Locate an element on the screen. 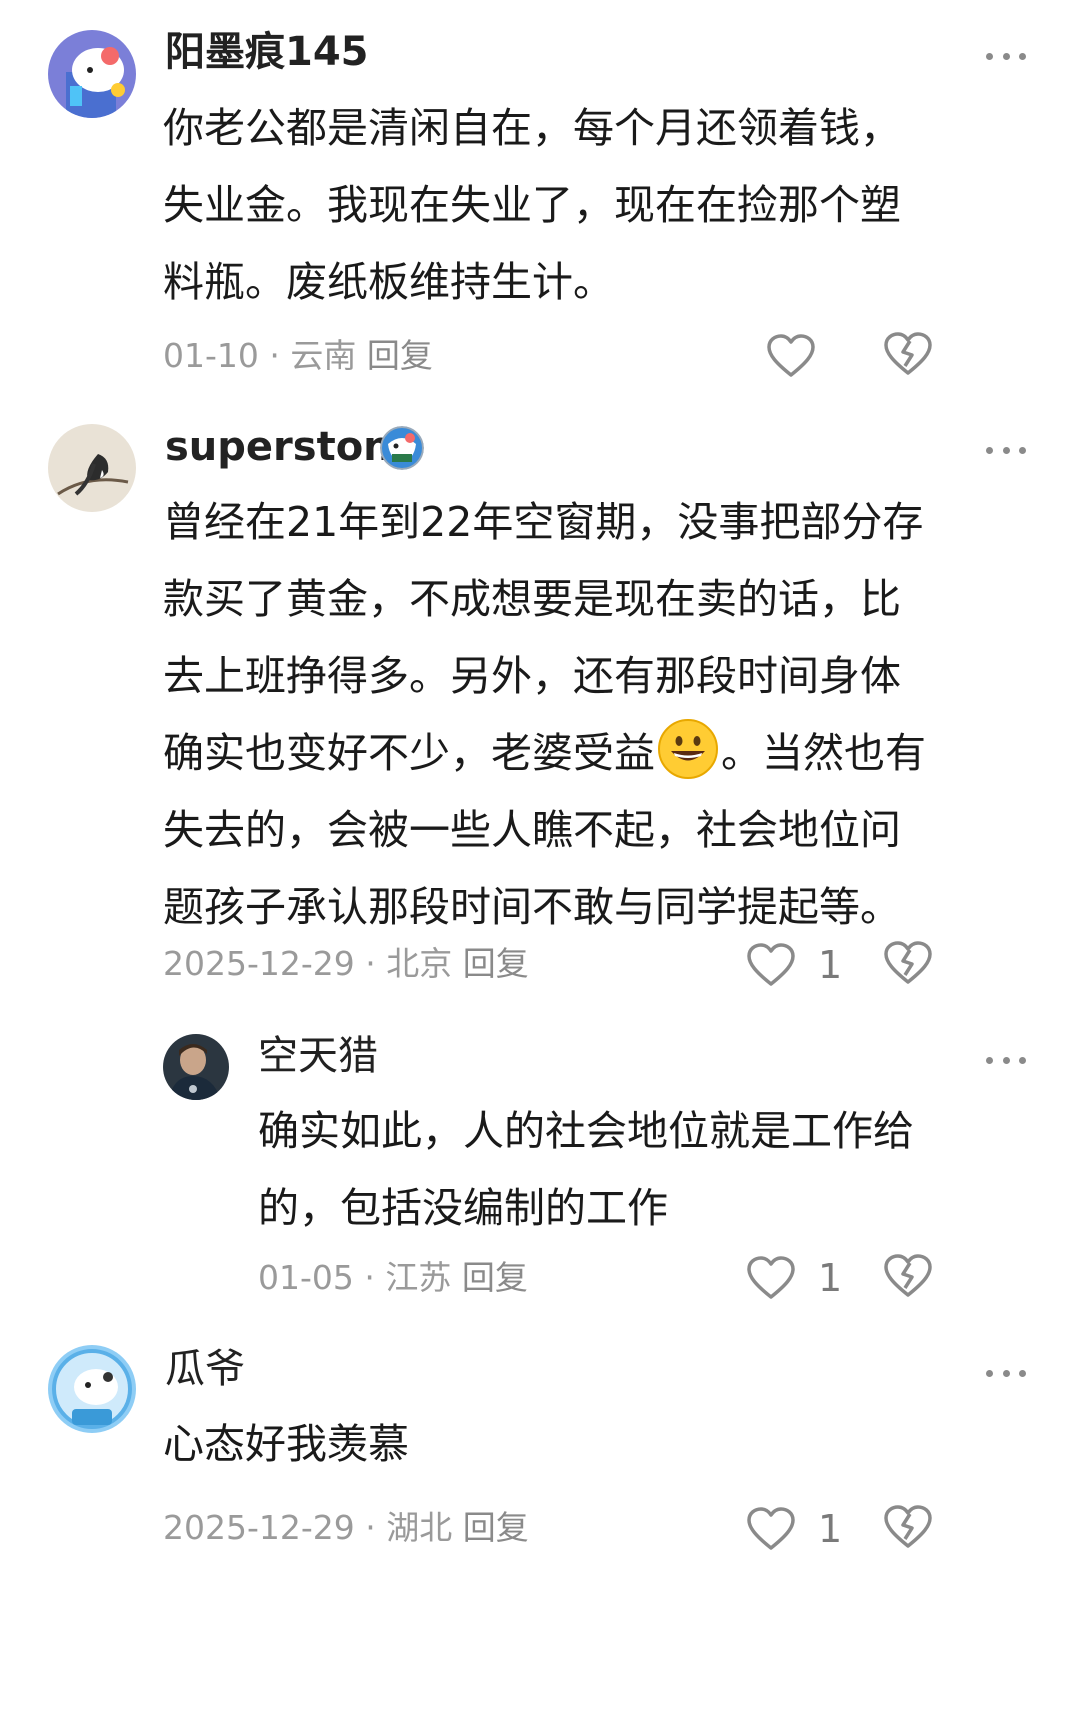 This screenshot has height=1714, width=1080. comment-text: 心态好我羡慕 is located at coordinates (286, 1444).